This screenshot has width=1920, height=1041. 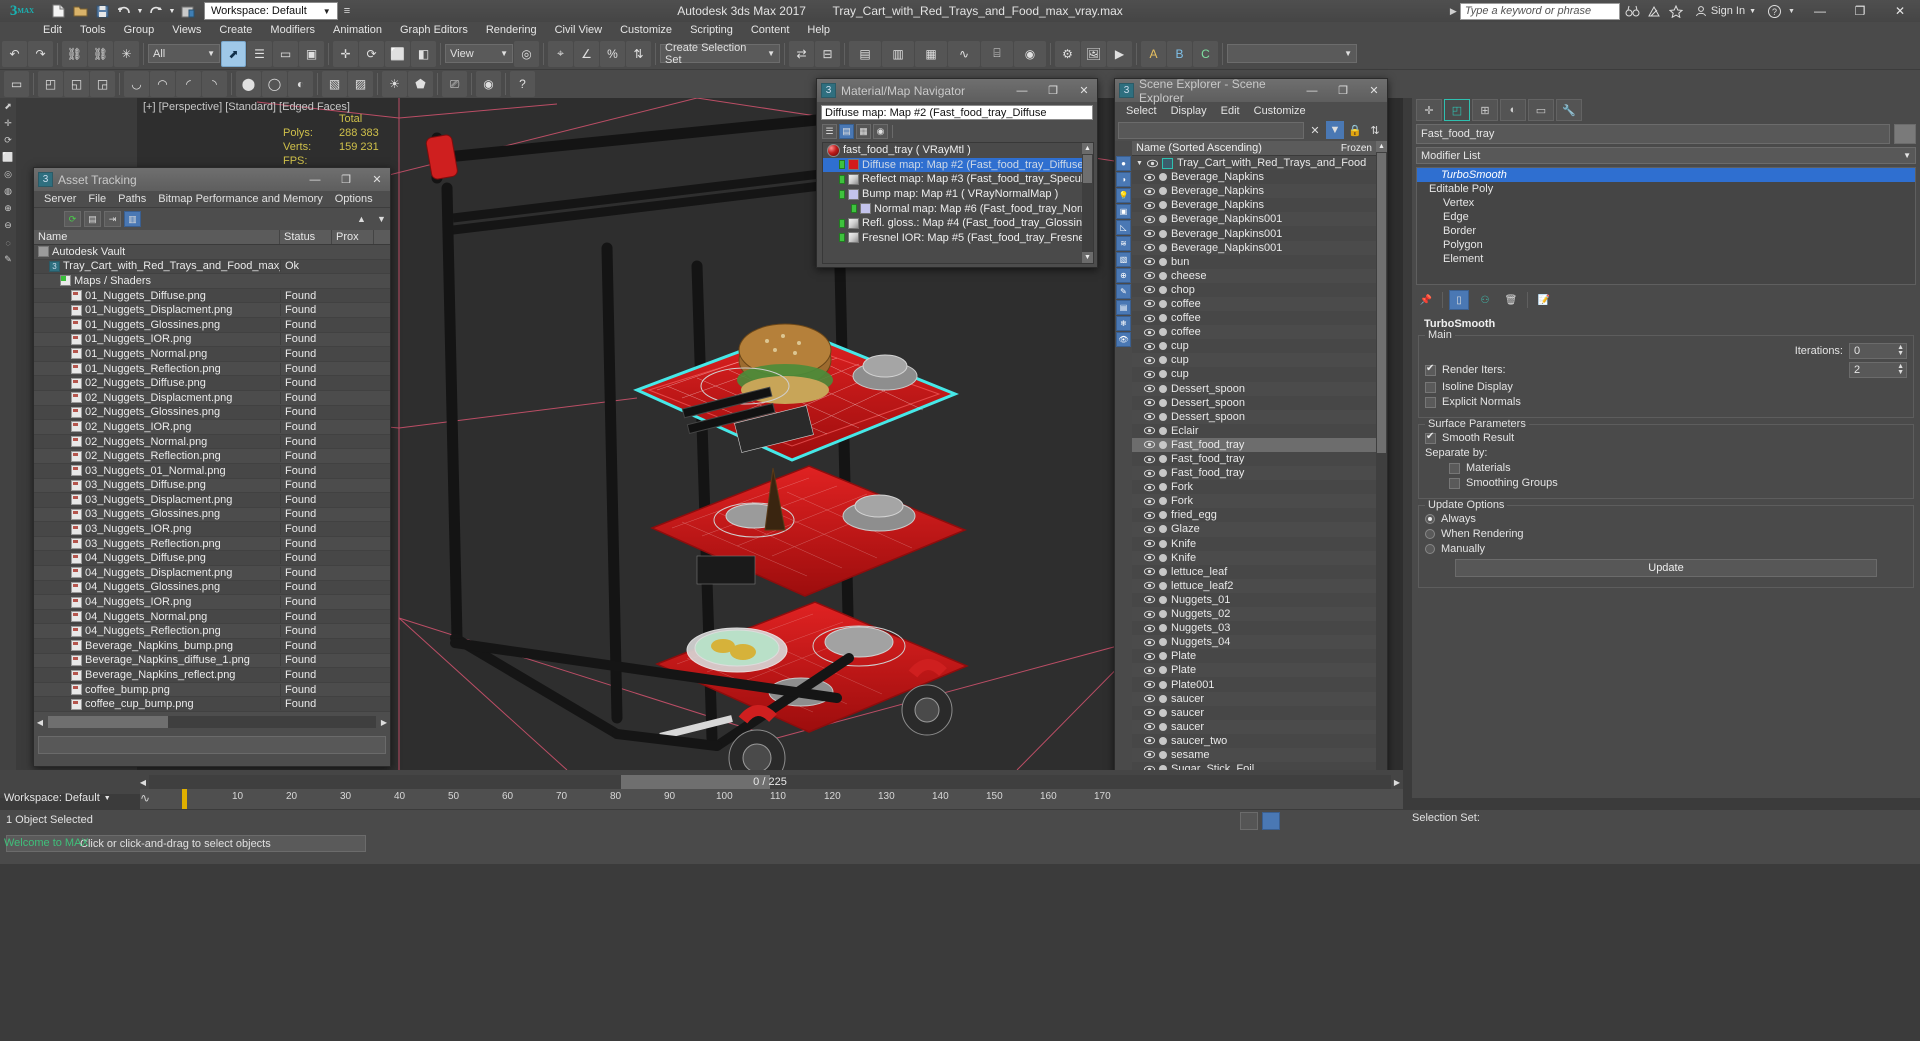 What do you see at coordinates (1513, 110) in the screenshot?
I see `tab-motion: ◐` at bounding box center [1513, 110].